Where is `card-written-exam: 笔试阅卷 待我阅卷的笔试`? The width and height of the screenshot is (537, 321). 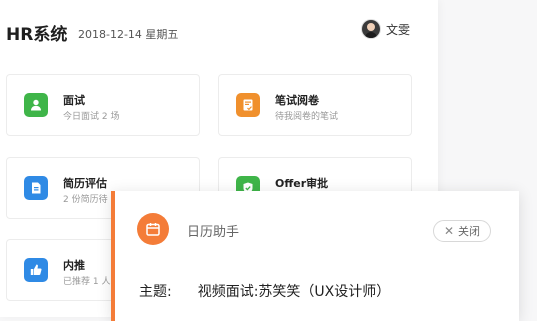
card-written-exam: 笔试阅卷 待我阅卷的笔试 is located at coordinates (315, 105).